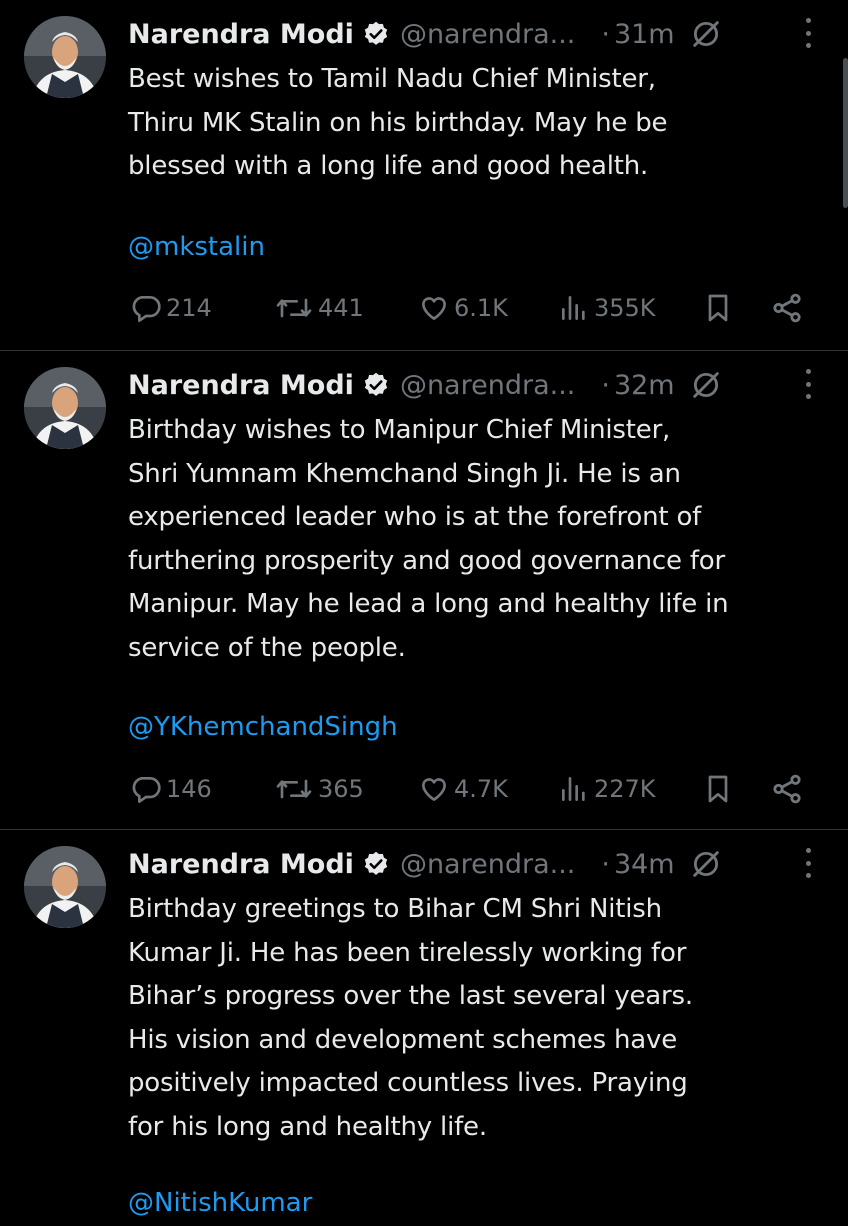  What do you see at coordinates (341, 789) in the screenshot?
I see `repost-count: 365` at bounding box center [341, 789].